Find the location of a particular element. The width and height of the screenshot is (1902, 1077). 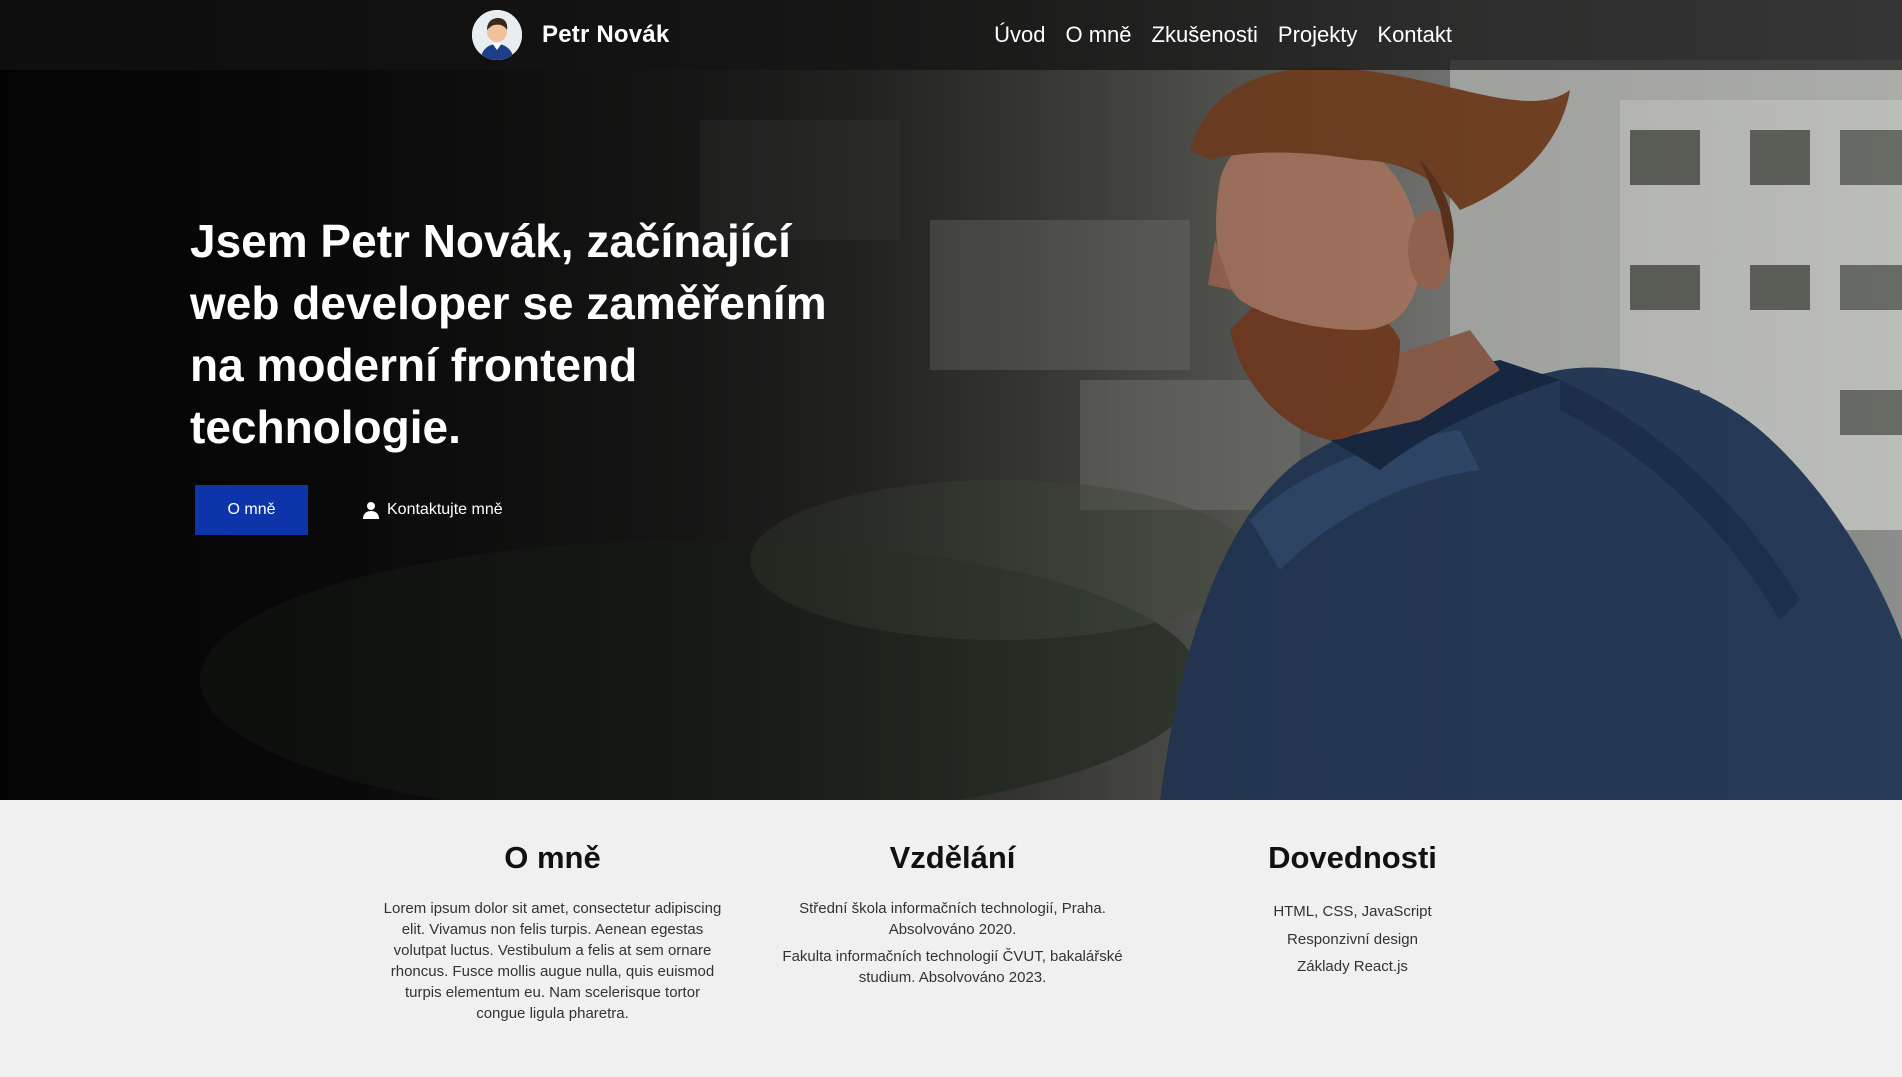

main-nav: Úvod O mně Zkušenosti Projekty Kontakt is located at coordinates (1223, 35).